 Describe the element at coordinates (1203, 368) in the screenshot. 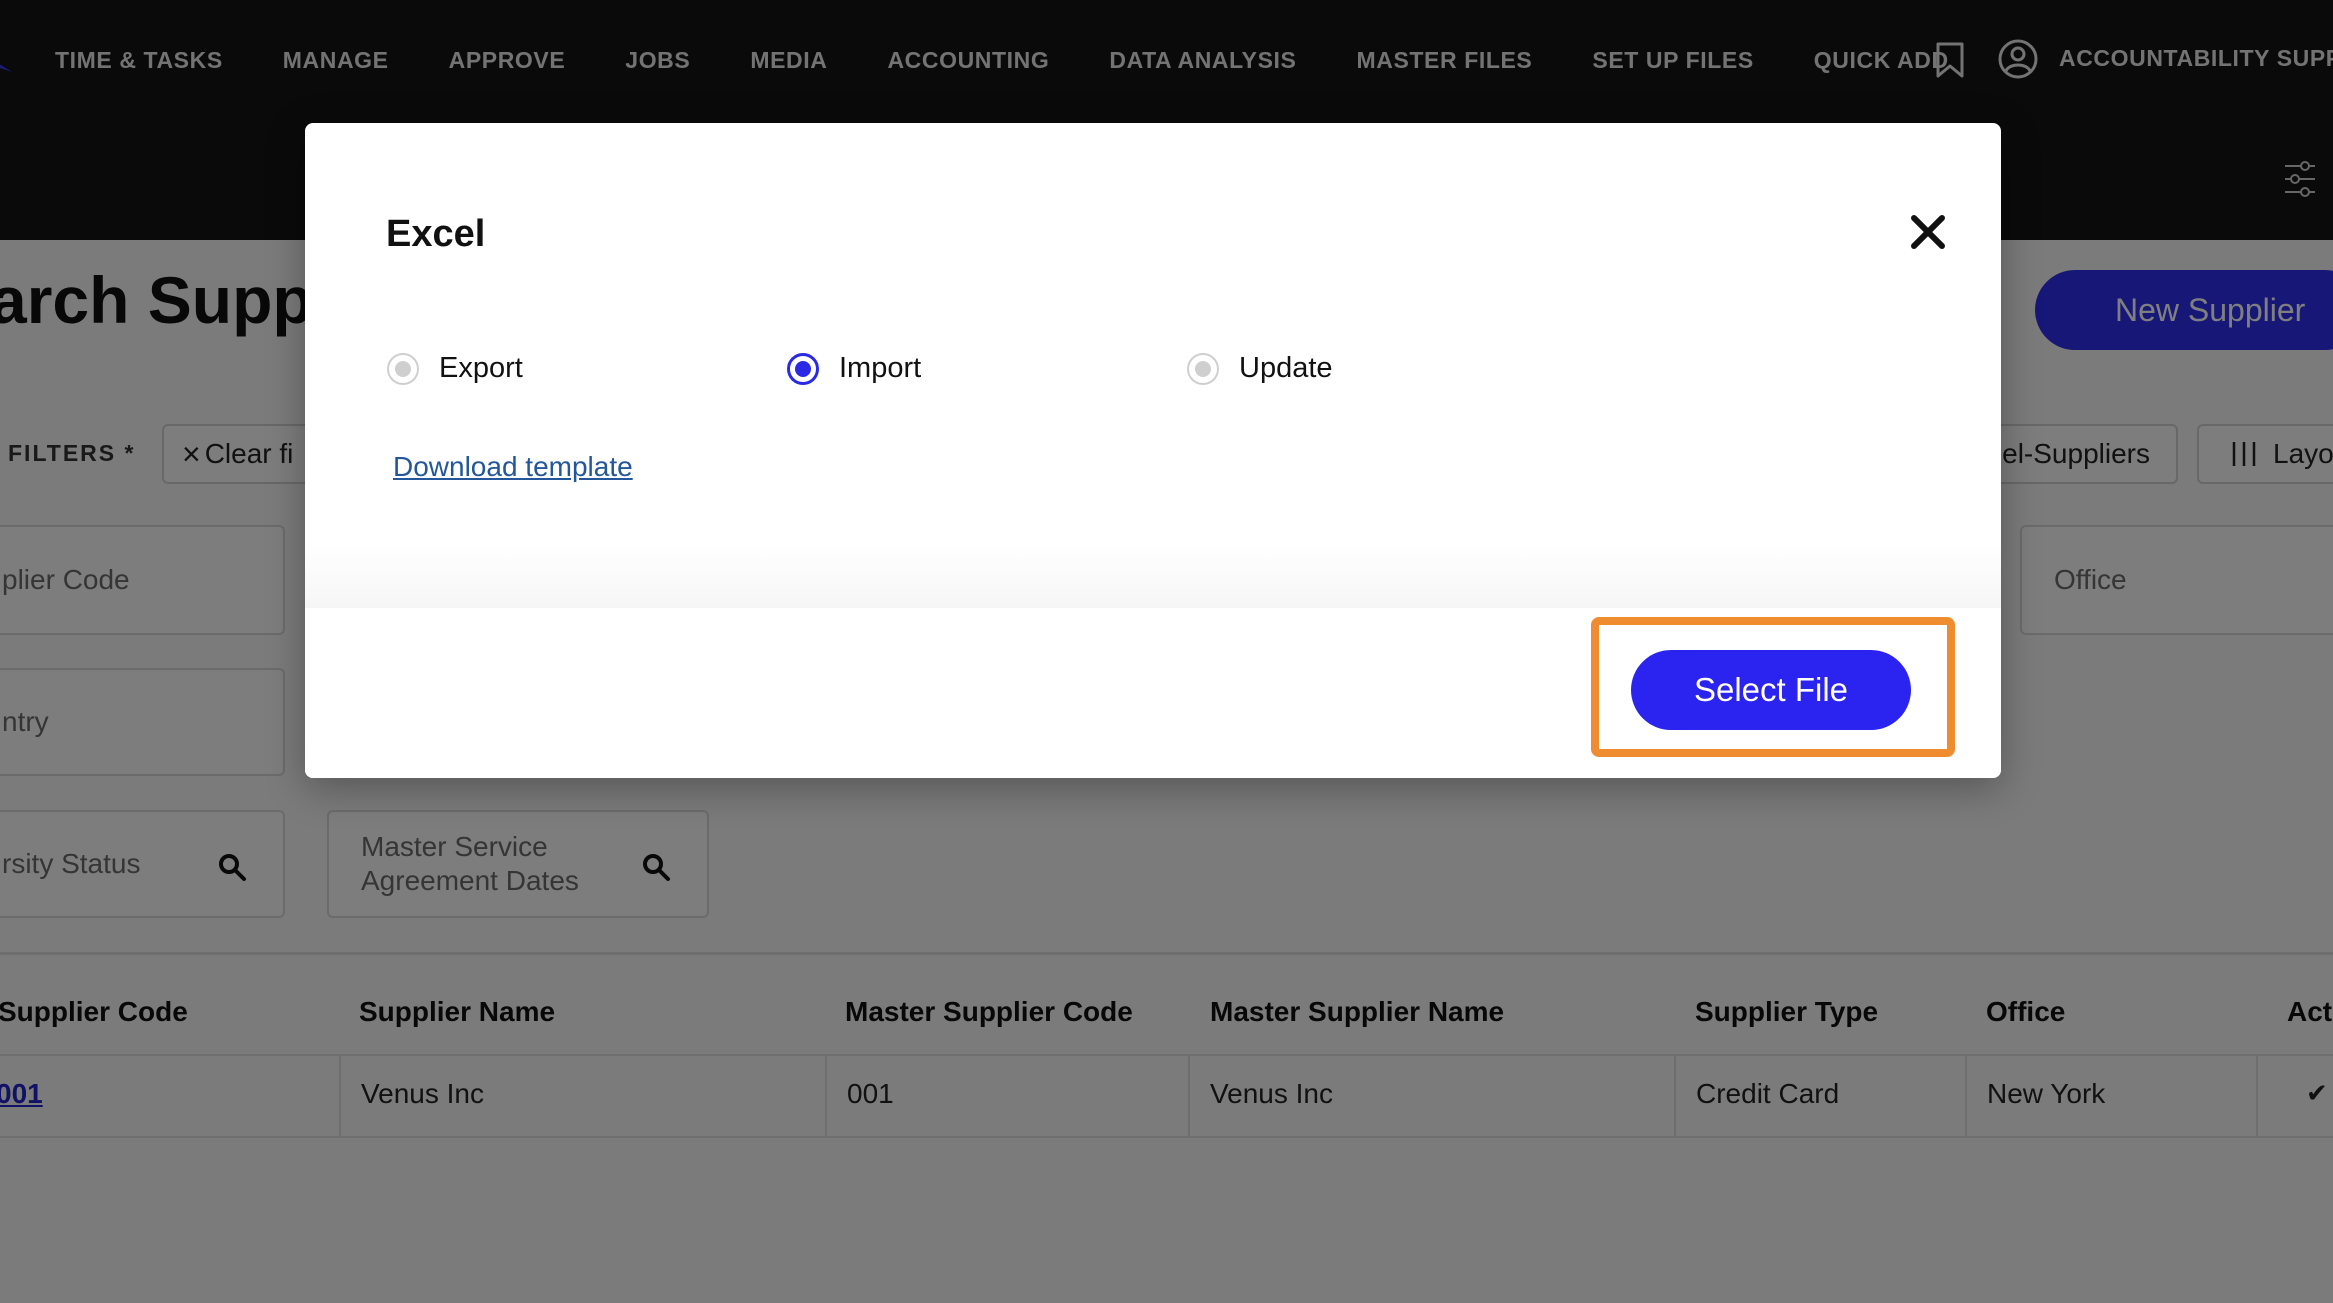

I see `radio-circle-update` at that location.